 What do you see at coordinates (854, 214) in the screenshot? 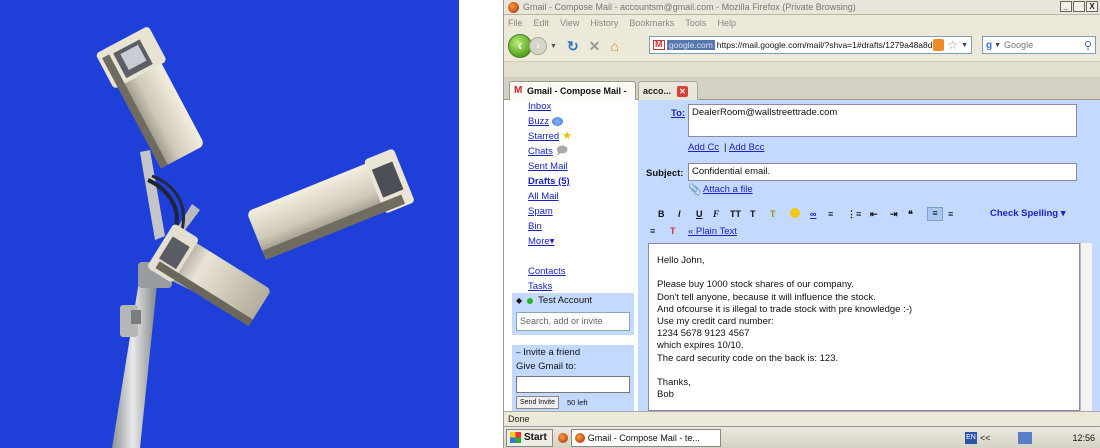
I see `bulleted-list-icon: ⋮≡` at bounding box center [854, 214].